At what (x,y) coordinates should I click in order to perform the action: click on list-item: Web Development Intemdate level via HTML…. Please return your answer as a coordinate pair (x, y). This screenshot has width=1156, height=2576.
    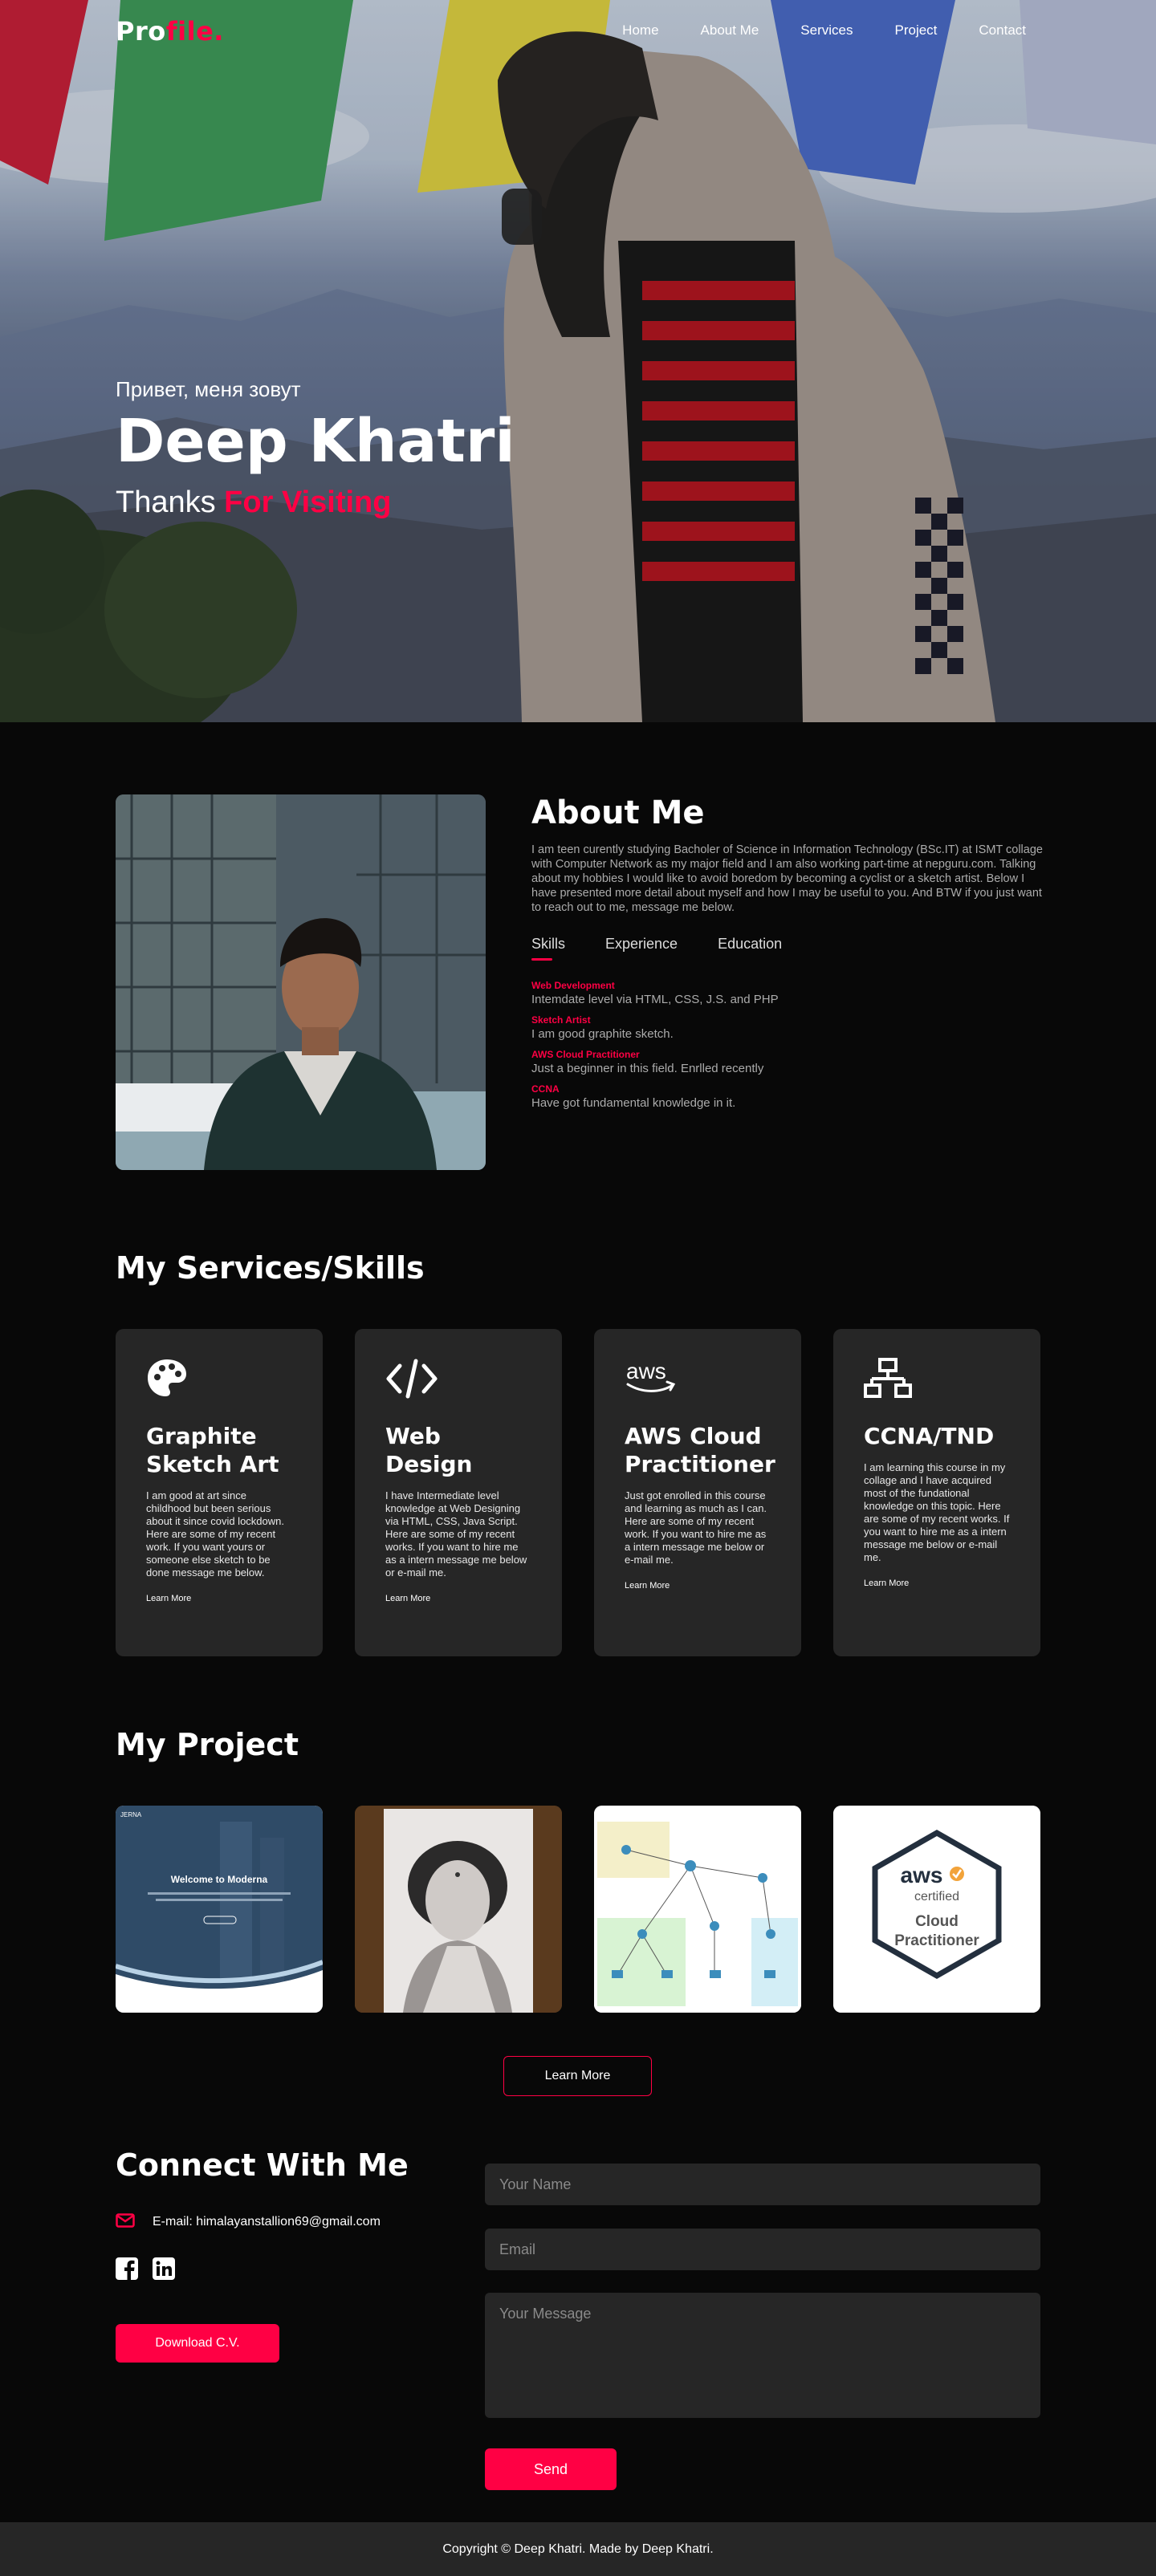
    Looking at the image, I should click on (788, 993).